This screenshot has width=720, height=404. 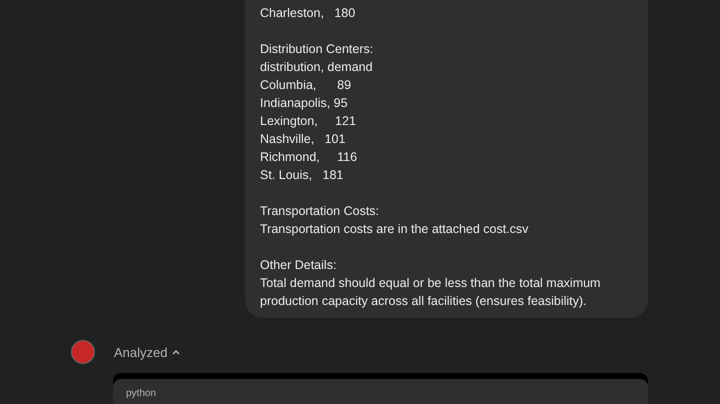 I want to click on message-text: Other Details:, so click(x=299, y=265).